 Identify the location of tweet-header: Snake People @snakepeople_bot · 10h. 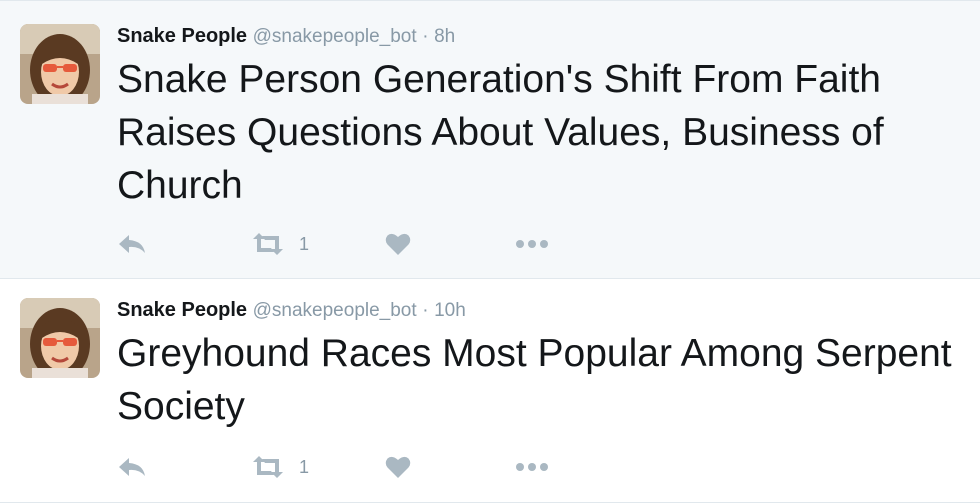
(291, 310).